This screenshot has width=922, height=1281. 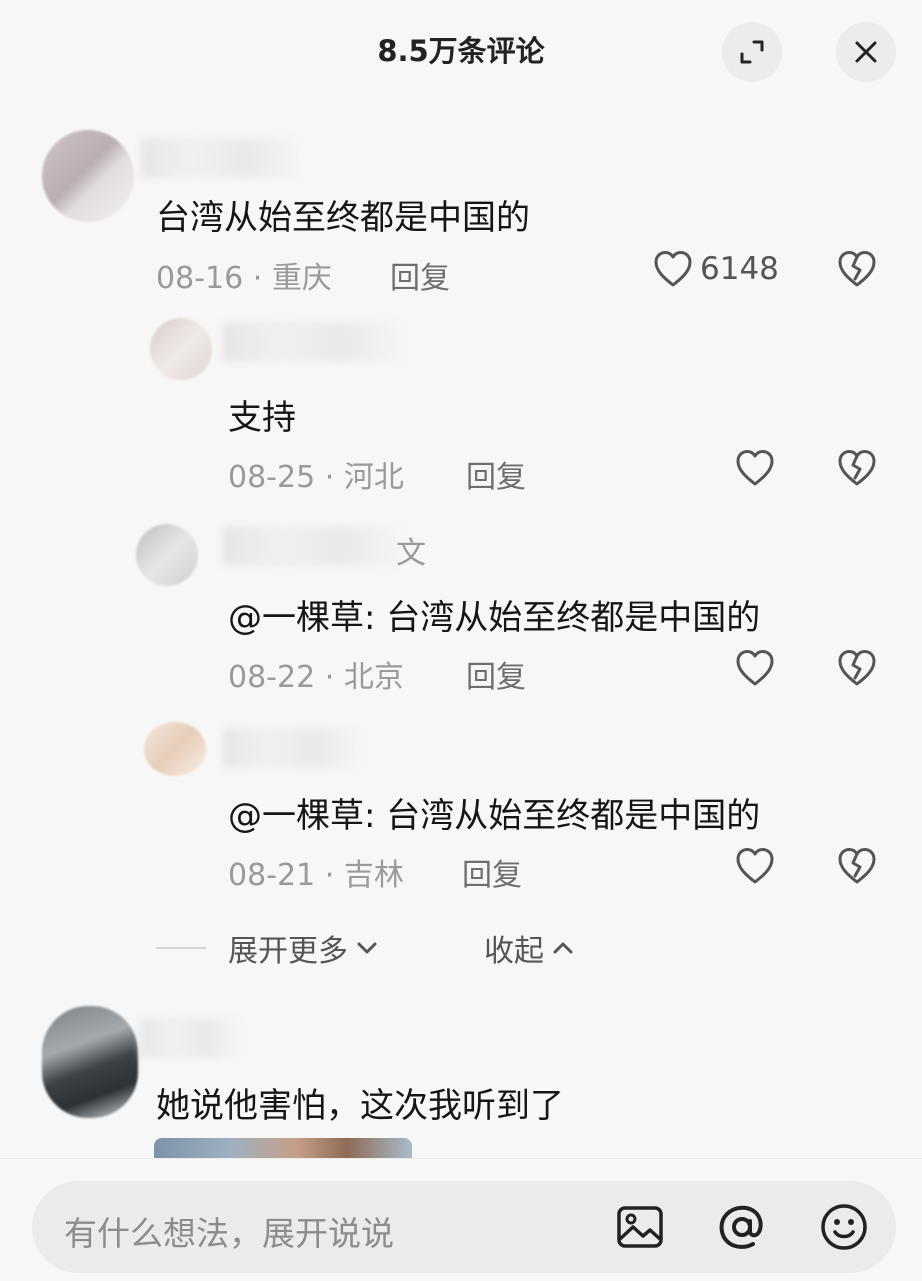 I want to click on comment-meta: 08-21 · 吉林, so click(x=316, y=872).